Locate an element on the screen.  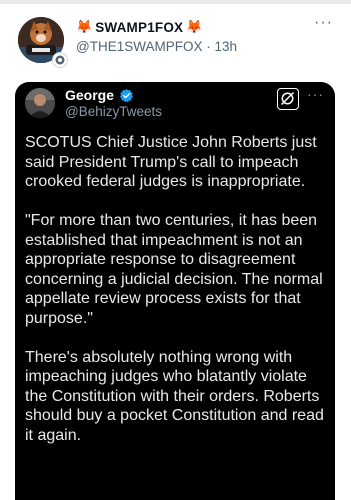
affiliate-badge-icon is located at coordinates (60, 60).